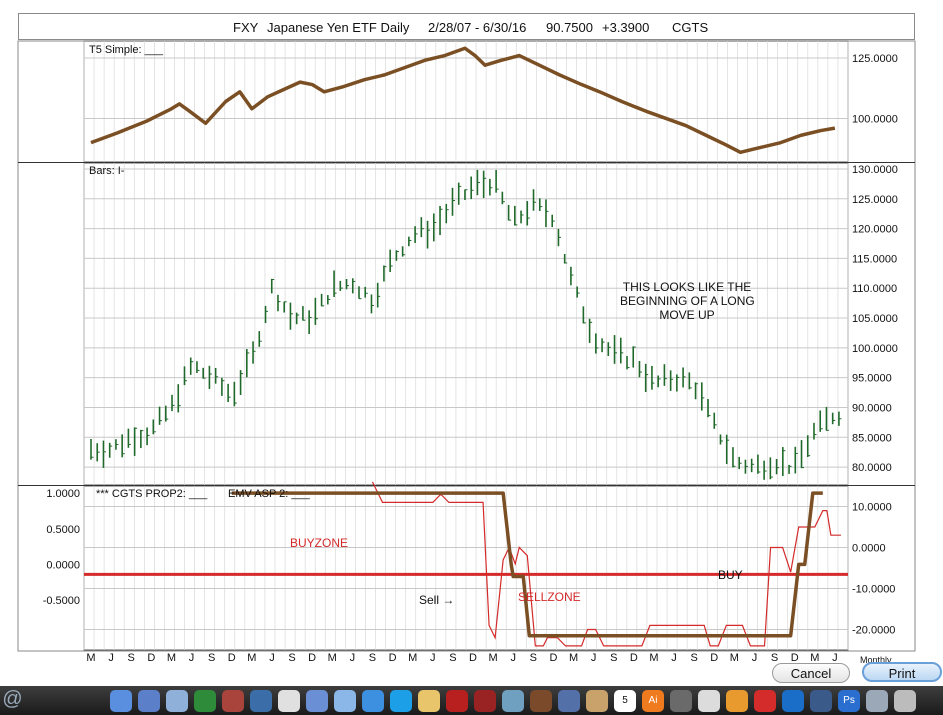  I want to click on bars-y-tick-label: 85.0000, so click(872, 438).